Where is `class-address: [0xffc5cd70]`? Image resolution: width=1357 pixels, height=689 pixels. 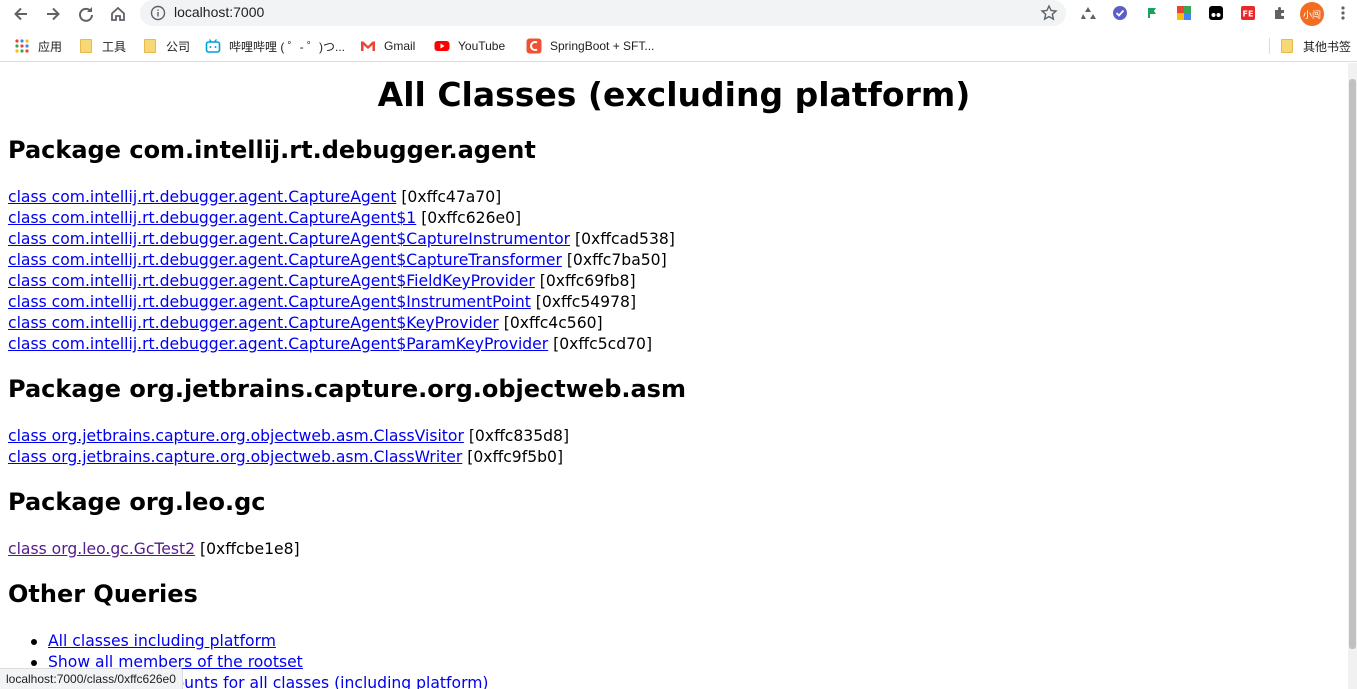
class-address: [0xffc5cd70] is located at coordinates (600, 344).